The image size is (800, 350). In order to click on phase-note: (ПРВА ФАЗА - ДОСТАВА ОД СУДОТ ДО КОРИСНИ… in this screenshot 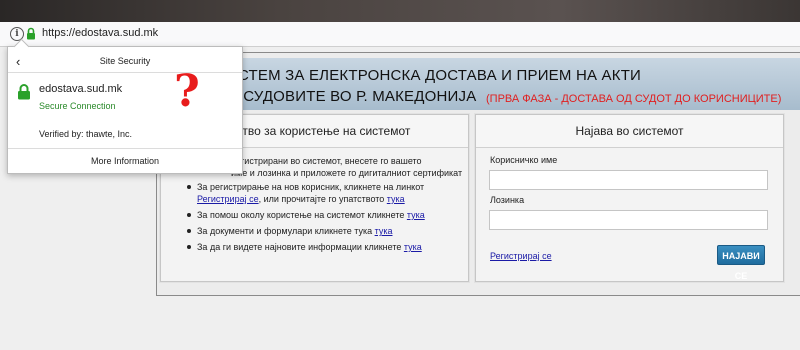, I will do `click(634, 99)`.